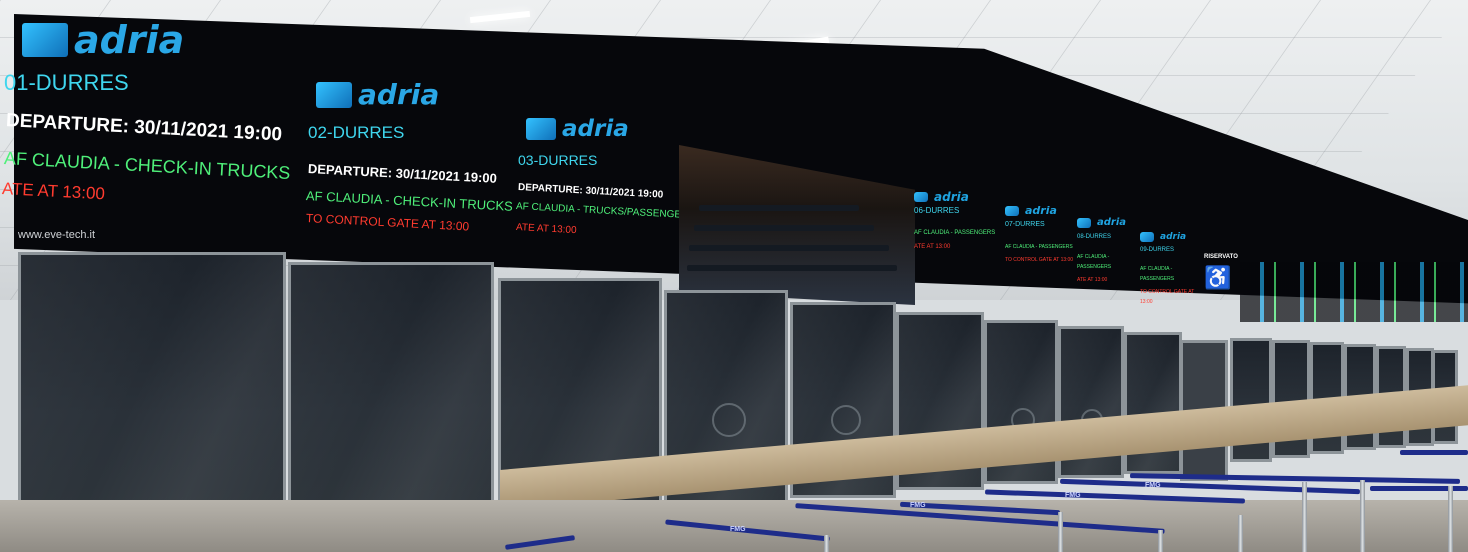  Describe the element at coordinates (1218, 277) in the screenshot. I see `wheelchair-icon: ♿` at that location.